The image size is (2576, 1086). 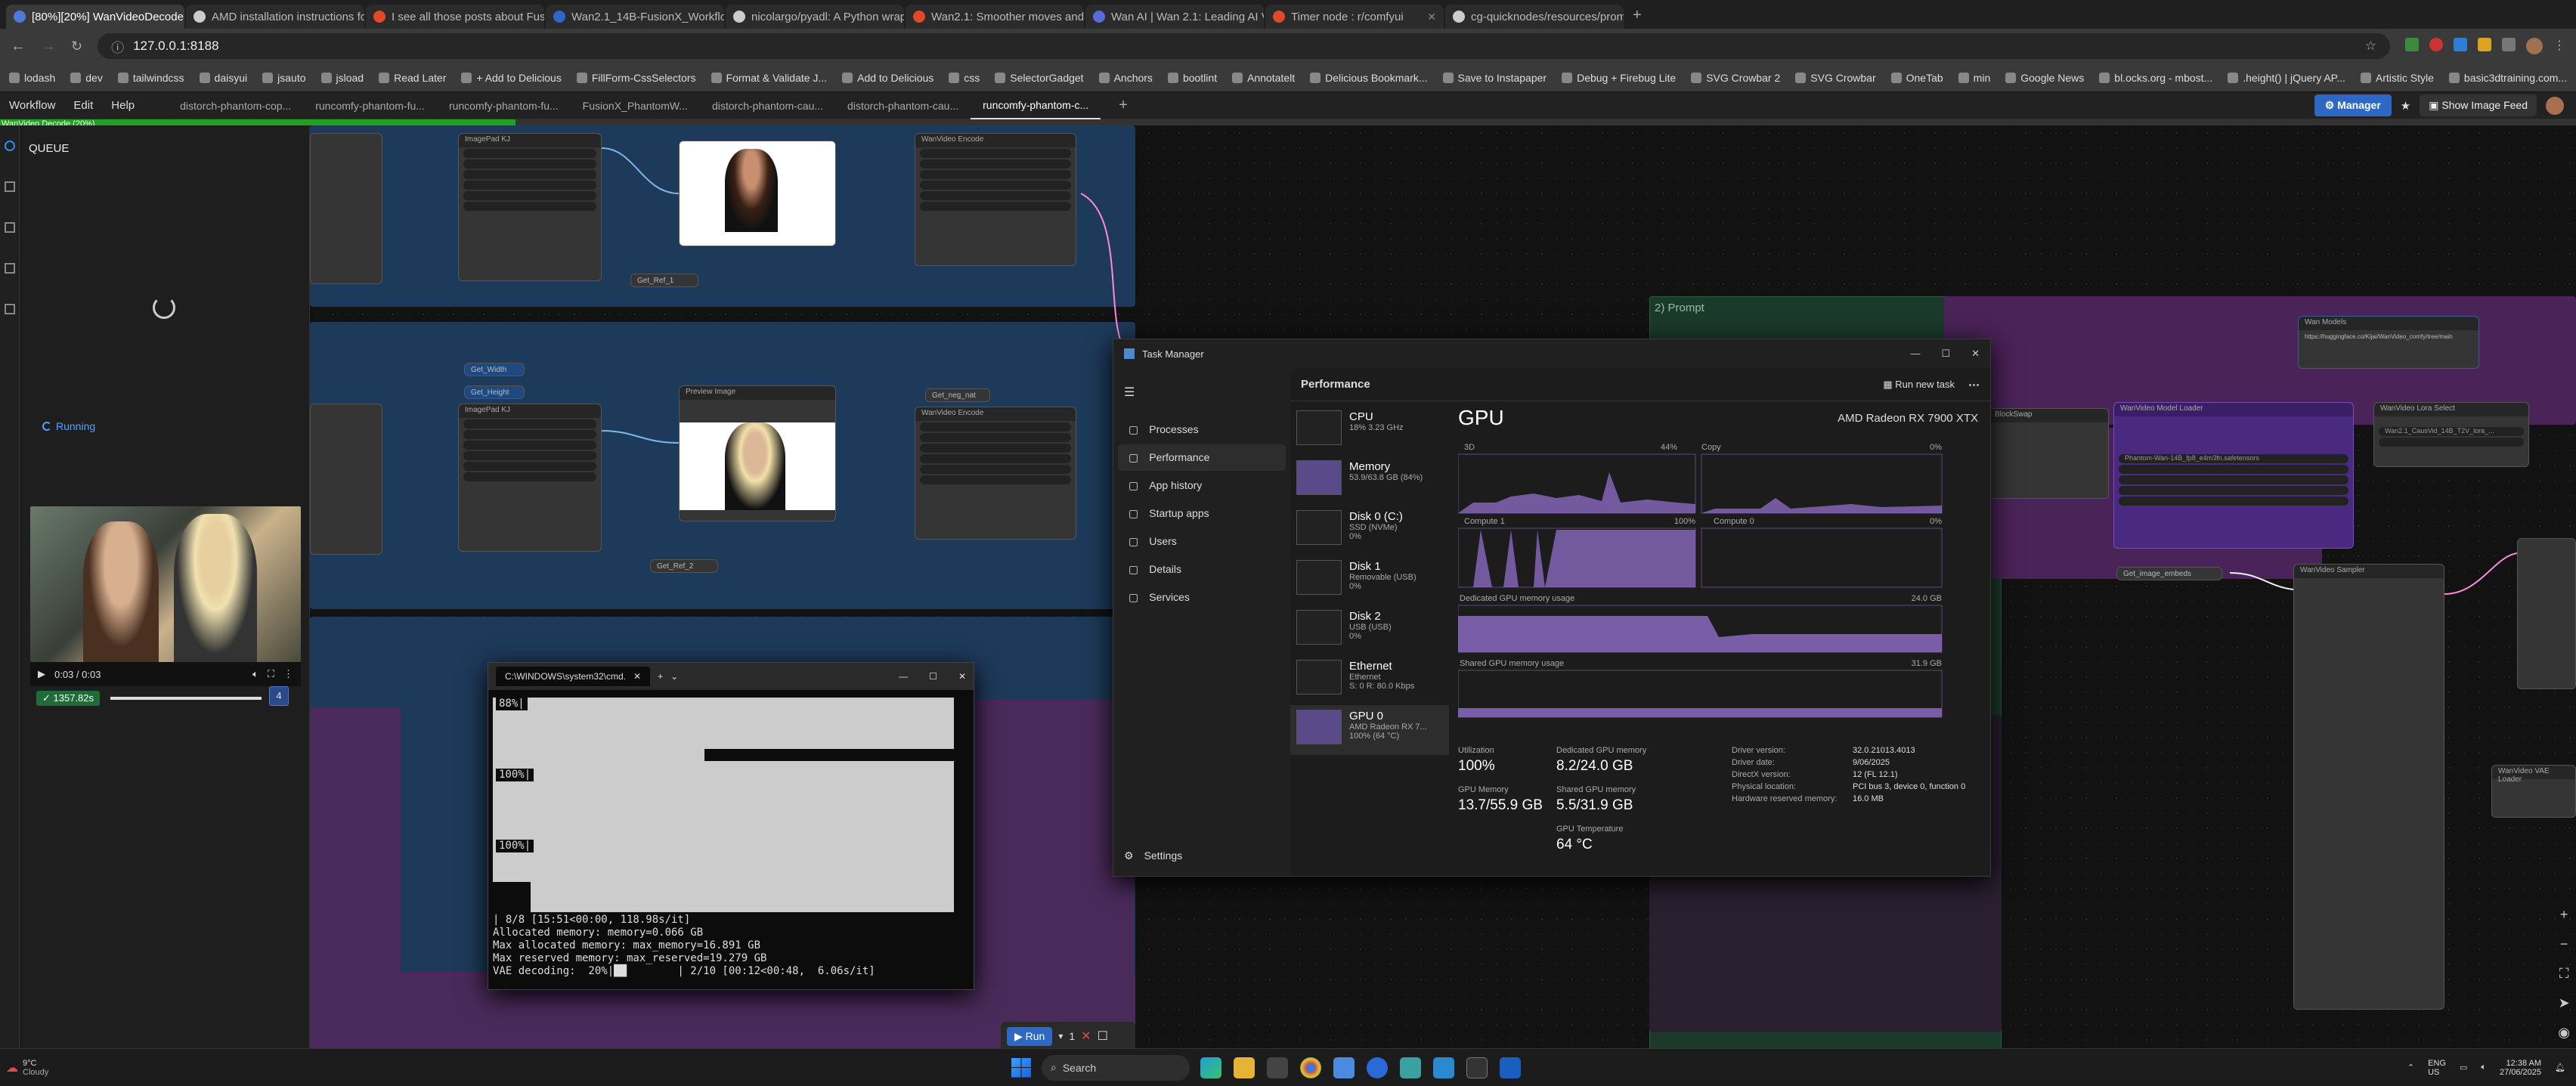 What do you see at coordinates (2520, 1068) in the screenshot?
I see `clock: 12:38 AM 27/06/2025` at bounding box center [2520, 1068].